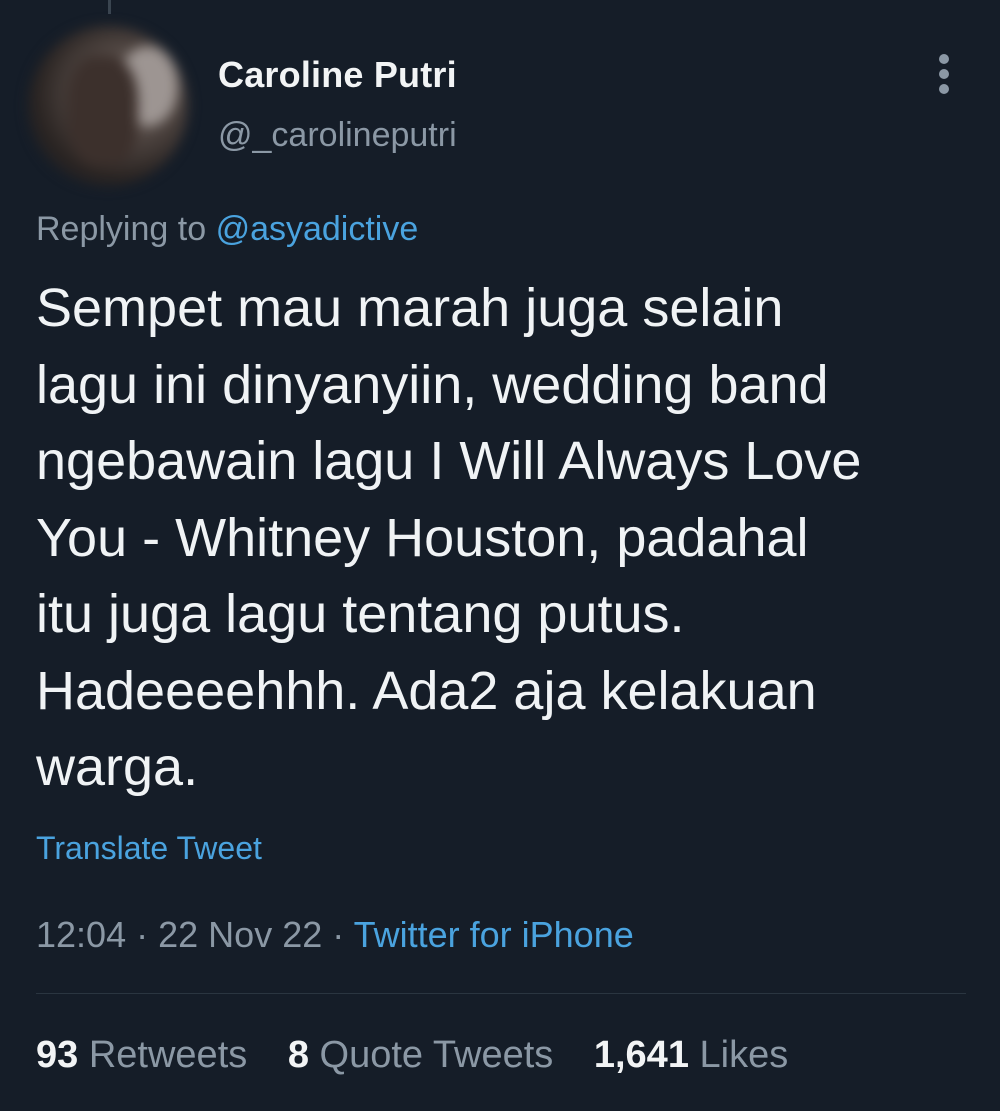  What do you see at coordinates (168, 1055) in the screenshot?
I see `retweets-label: Retweets` at bounding box center [168, 1055].